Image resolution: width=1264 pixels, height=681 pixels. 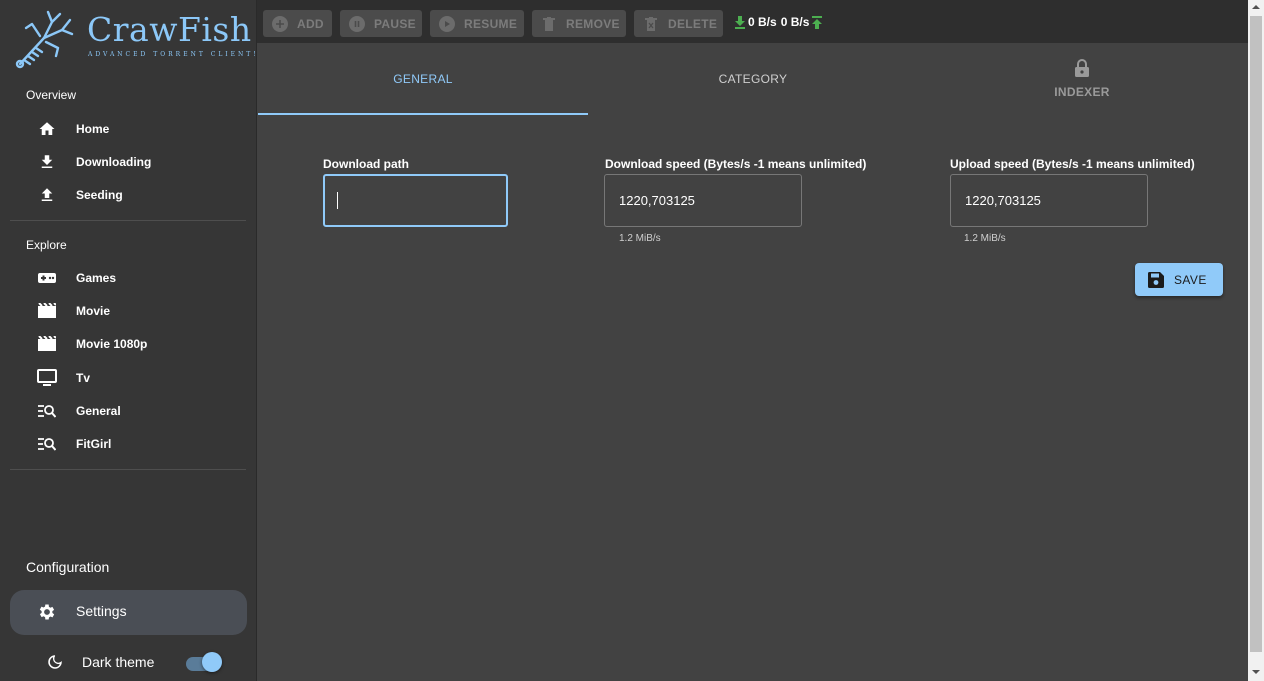 I want to click on download-speed: 0 B/s, so click(x=762, y=22).